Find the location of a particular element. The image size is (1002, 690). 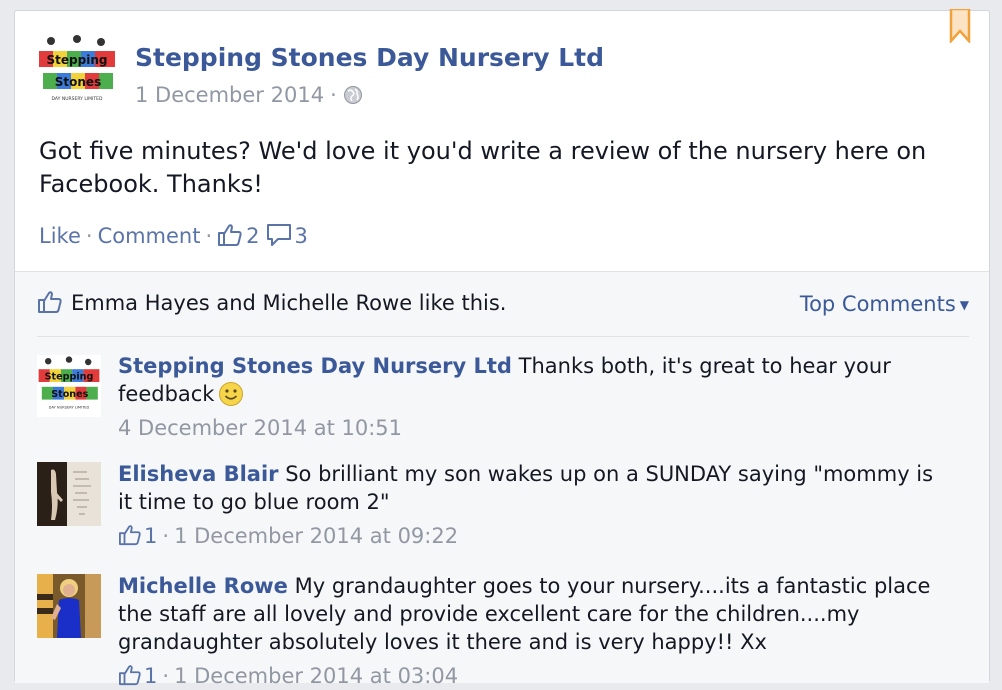

likes-summary: Emma Hayes and Michelle Rowe like this. is located at coordinates (271, 302).